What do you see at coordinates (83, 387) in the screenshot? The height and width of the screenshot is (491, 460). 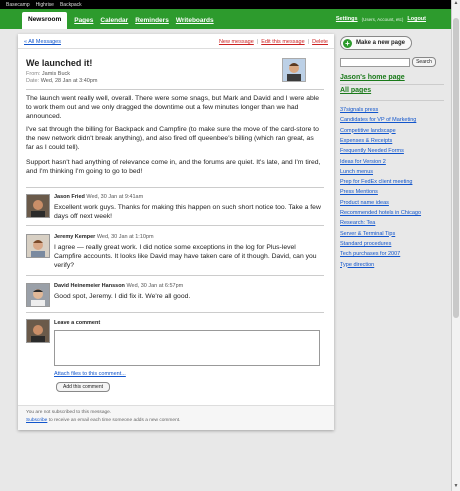 I see `add-comment-button: Add this comment` at bounding box center [83, 387].